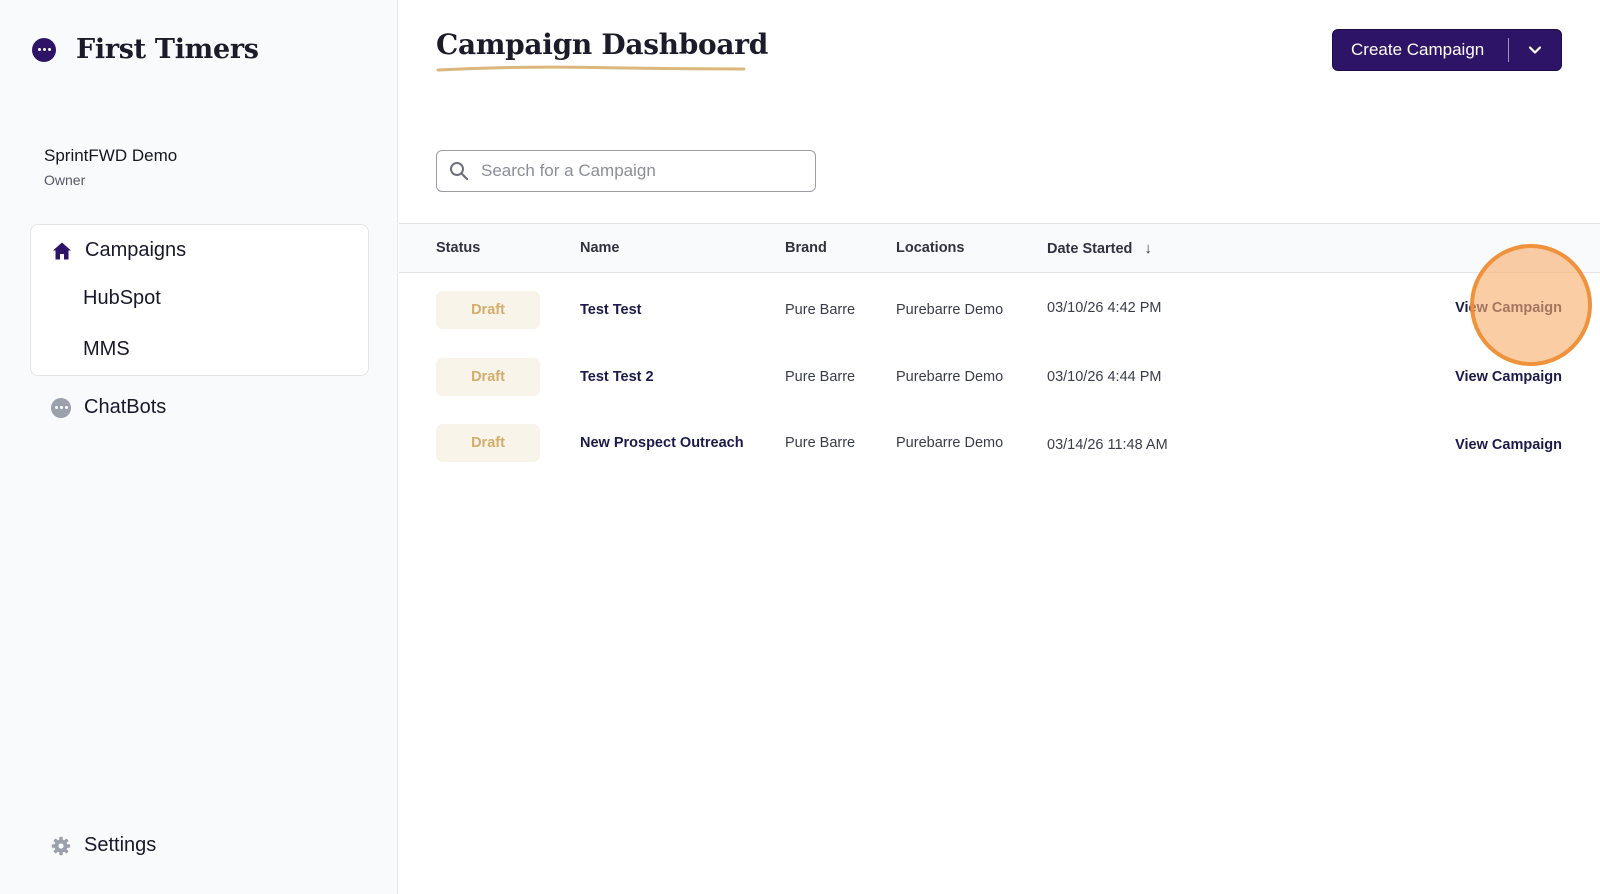 The image size is (1600, 894). I want to click on search-box, so click(626, 171).